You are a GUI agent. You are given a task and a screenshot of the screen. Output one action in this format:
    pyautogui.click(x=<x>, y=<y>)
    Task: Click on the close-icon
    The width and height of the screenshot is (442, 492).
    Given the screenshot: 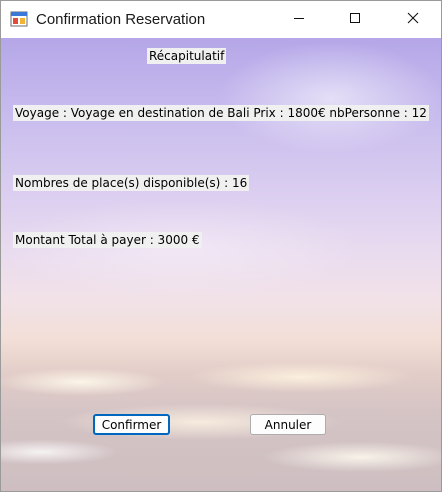 What is the action you would take?
    pyautogui.click(x=413, y=19)
    